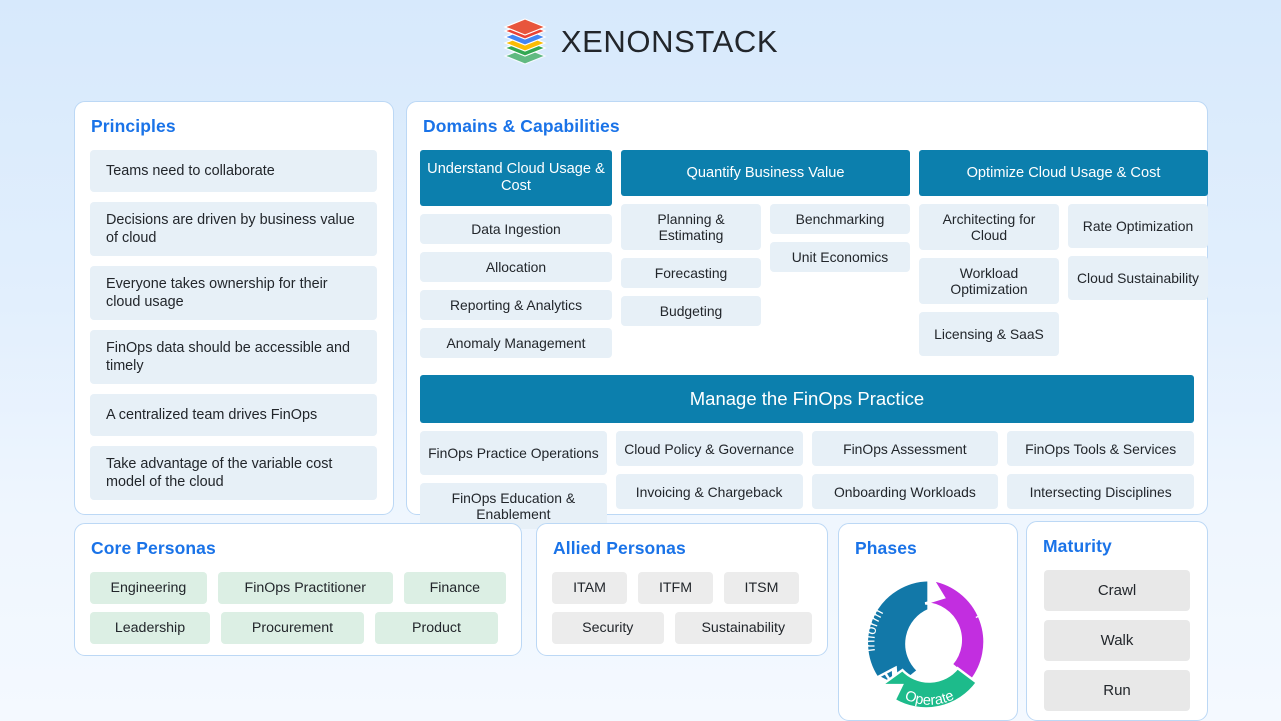 This screenshot has width=1281, height=721. Describe the element at coordinates (669, 41) in the screenshot. I see `brand-name: XENONSTACK` at that location.